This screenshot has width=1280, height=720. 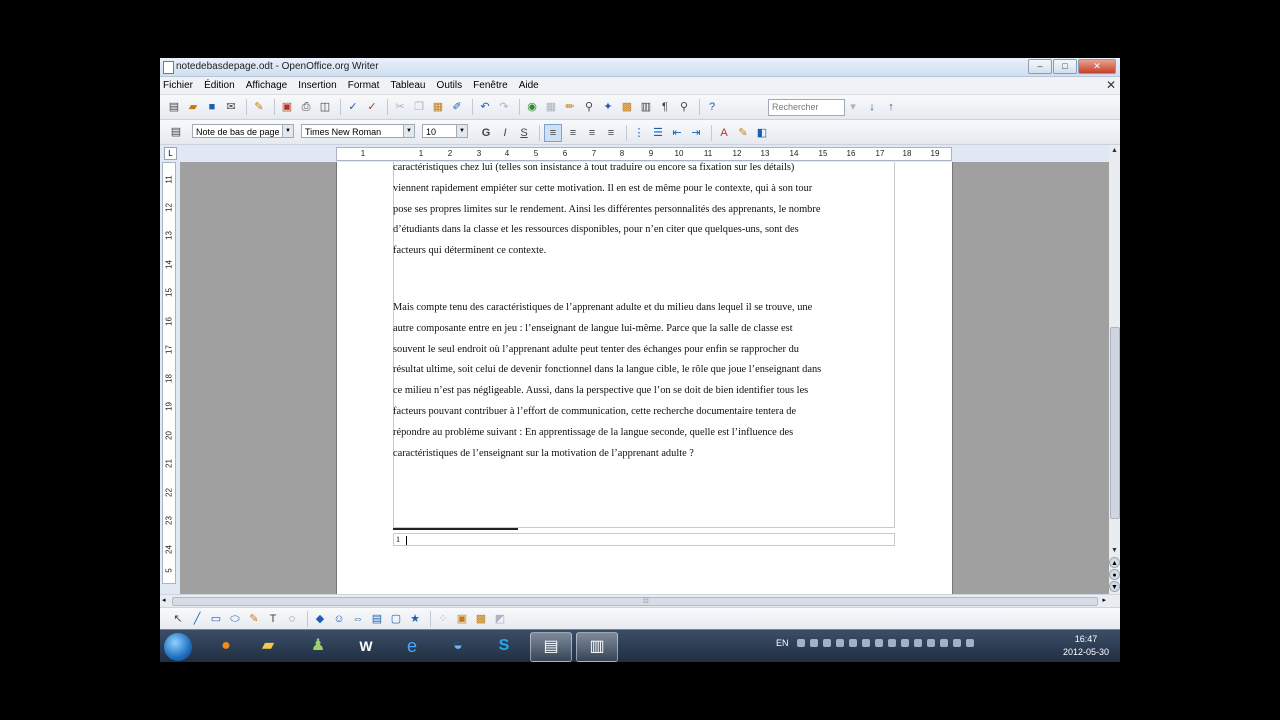 I want to click on clock: 16:47 2012-05-30, so click(x=1086, y=646).